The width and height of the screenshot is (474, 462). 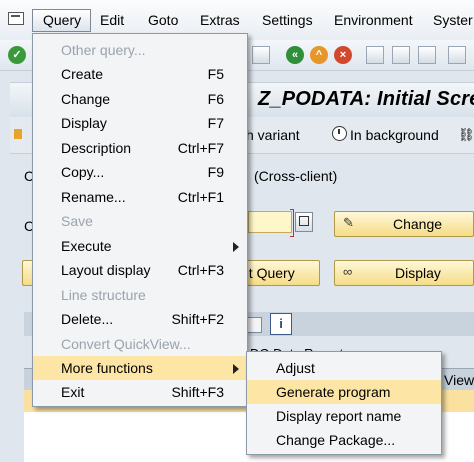 What do you see at coordinates (17, 55) in the screenshot?
I see `enter-icon: ✓` at bounding box center [17, 55].